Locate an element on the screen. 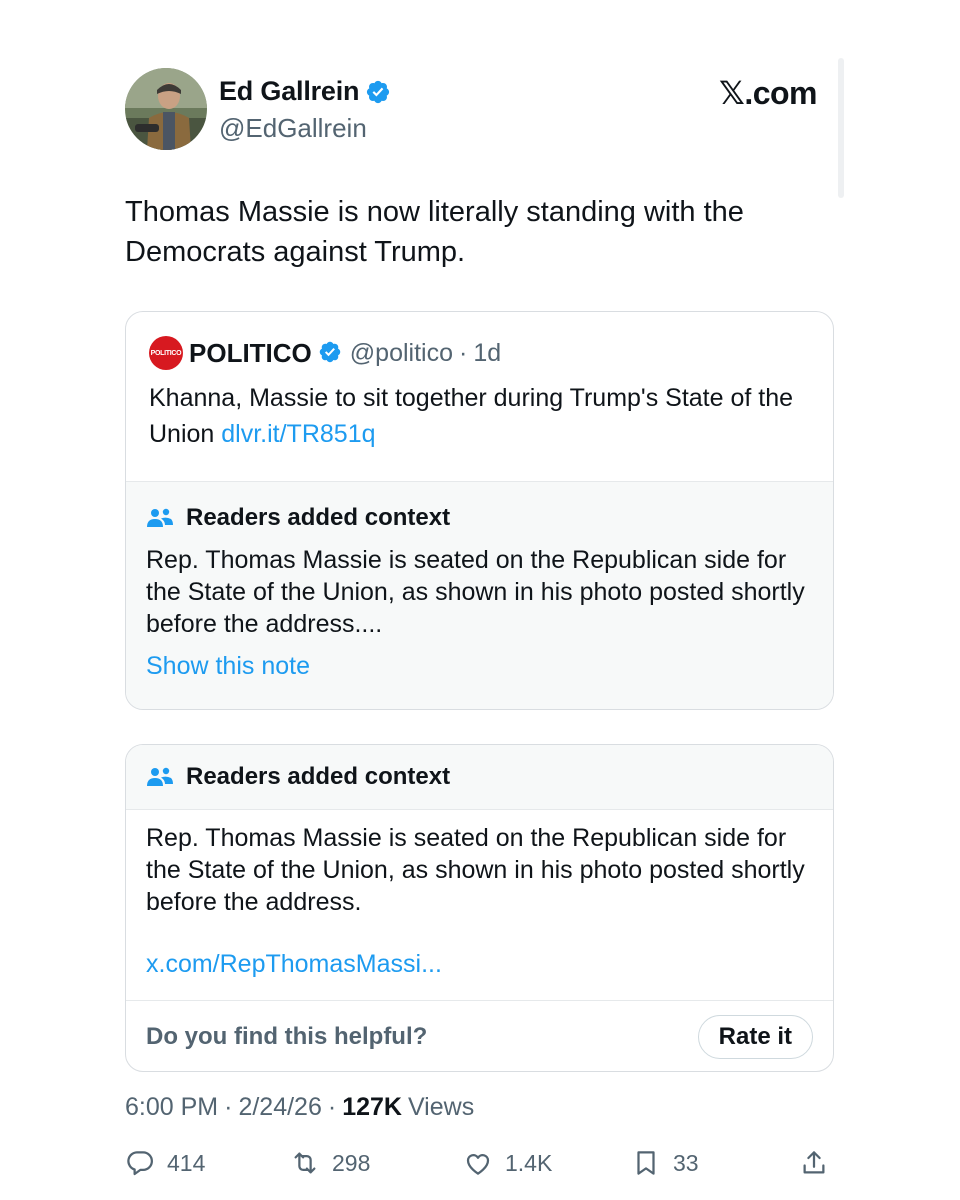  helpful-prompt: Do you find this helpful? is located at coordinates (287, 1036).